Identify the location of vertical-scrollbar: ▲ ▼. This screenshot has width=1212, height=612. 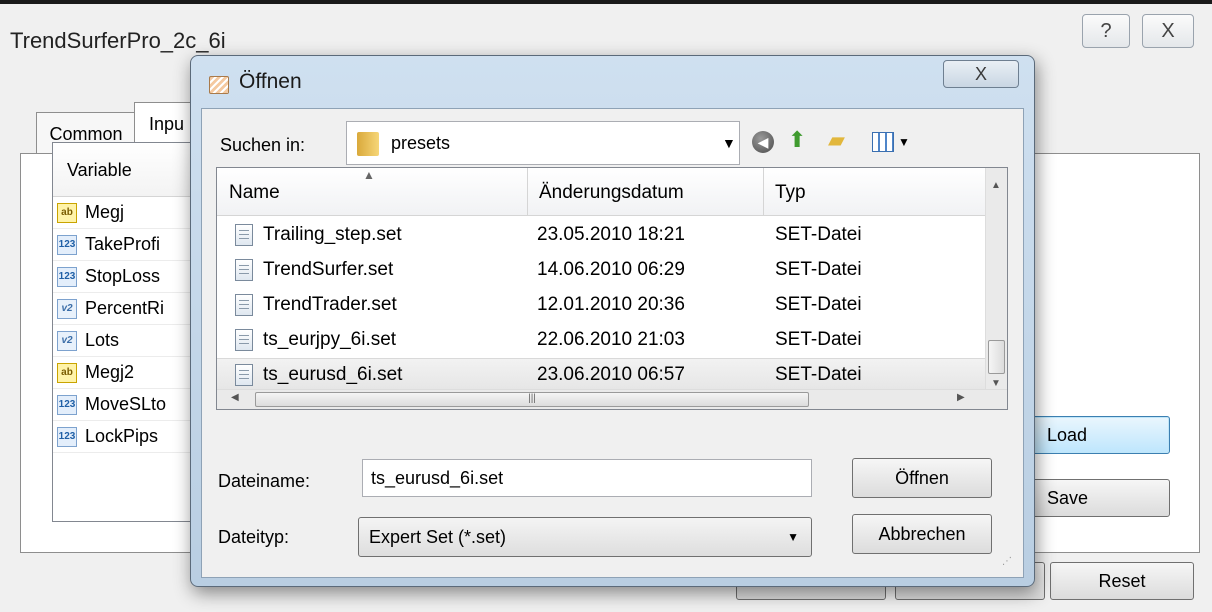
(996, 278).